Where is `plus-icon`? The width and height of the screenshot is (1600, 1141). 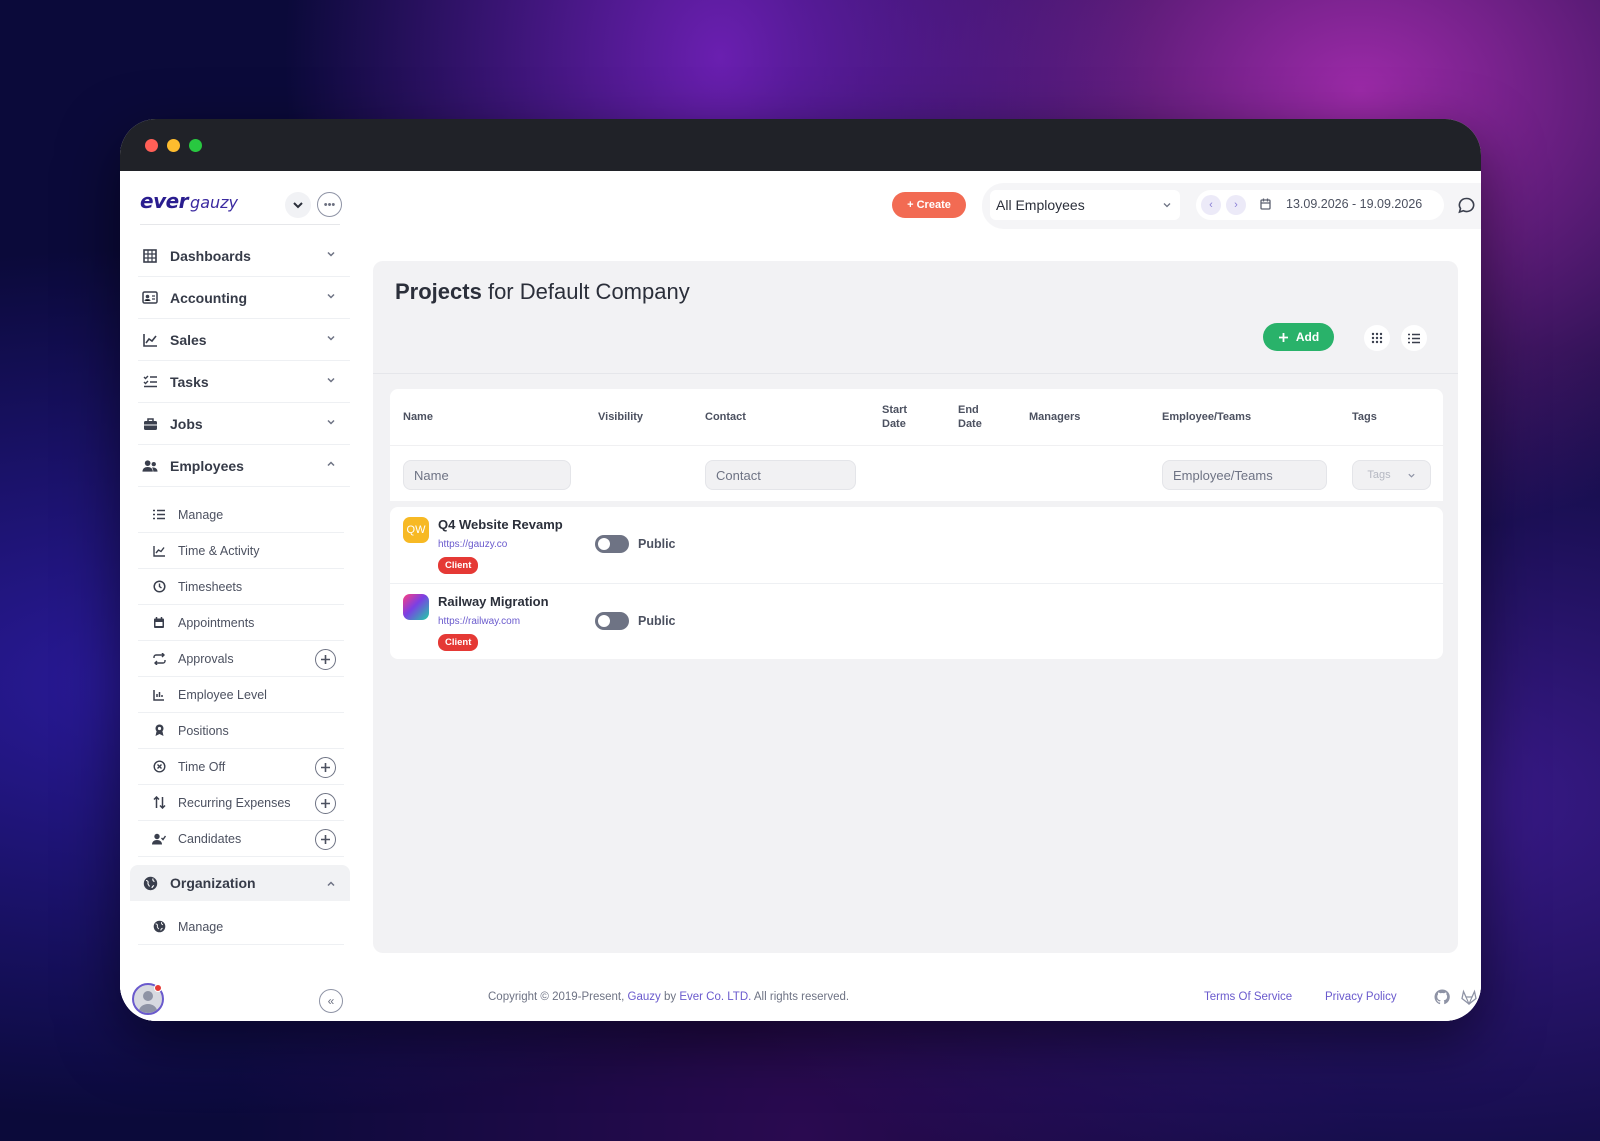 plus-icon is located at coordinates (325, 659).